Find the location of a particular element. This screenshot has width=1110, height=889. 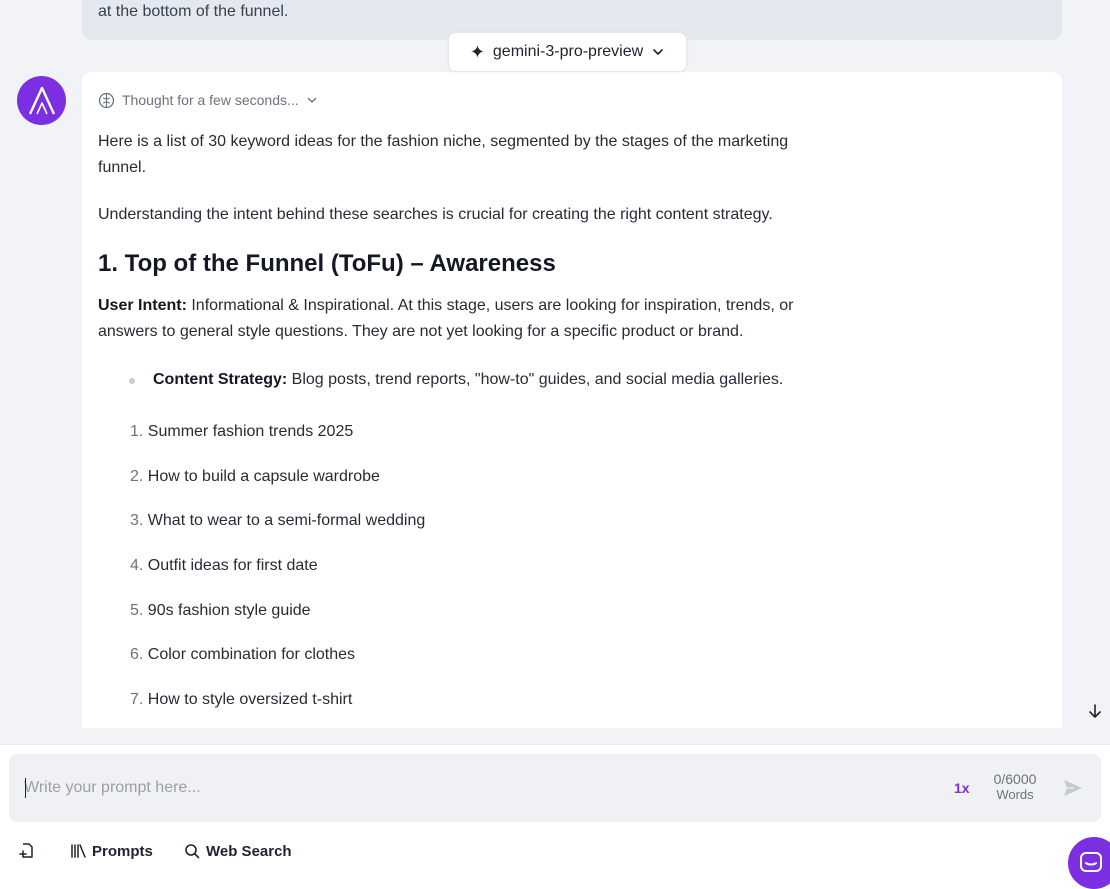

prompts-button: Prompts is located at coordinates (111, 851).